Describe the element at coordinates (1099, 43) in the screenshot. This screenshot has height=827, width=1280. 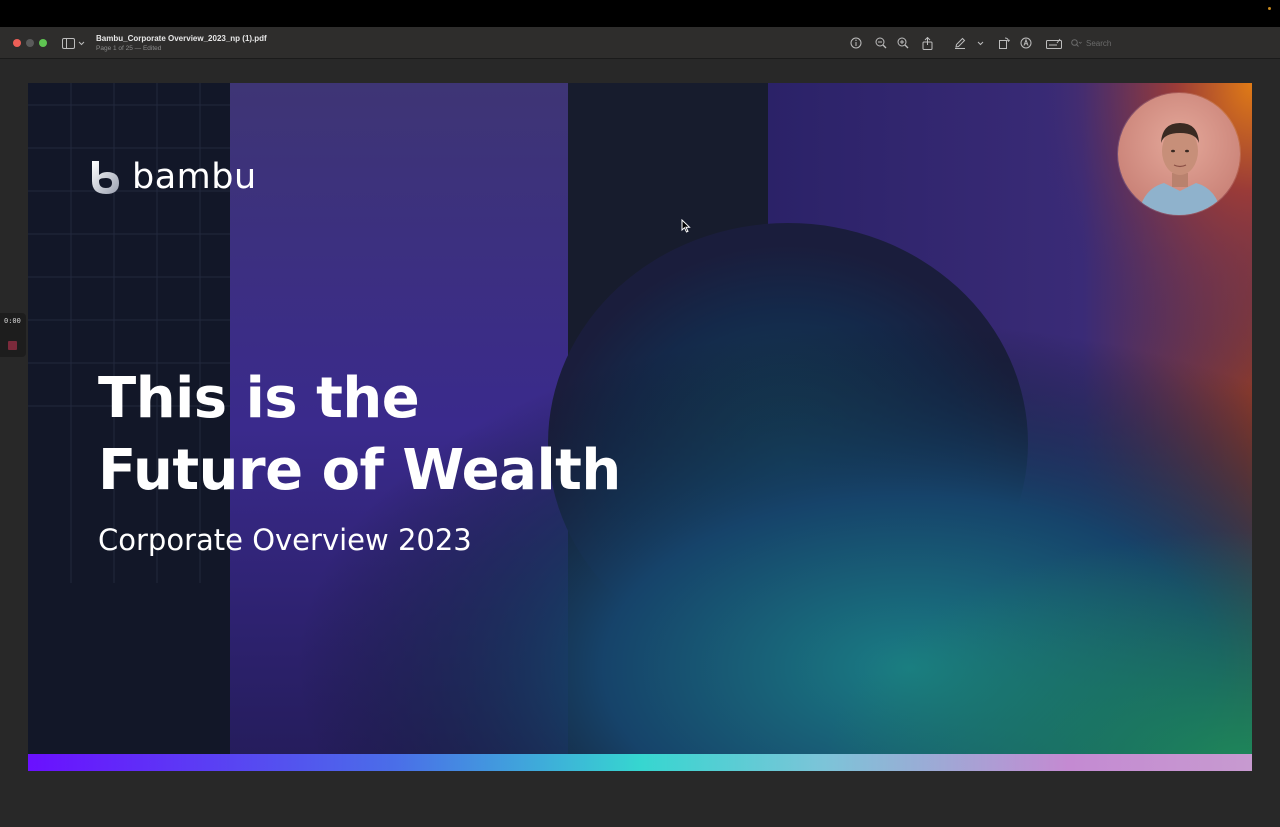
I see `search-placeholder: Search` at that location.